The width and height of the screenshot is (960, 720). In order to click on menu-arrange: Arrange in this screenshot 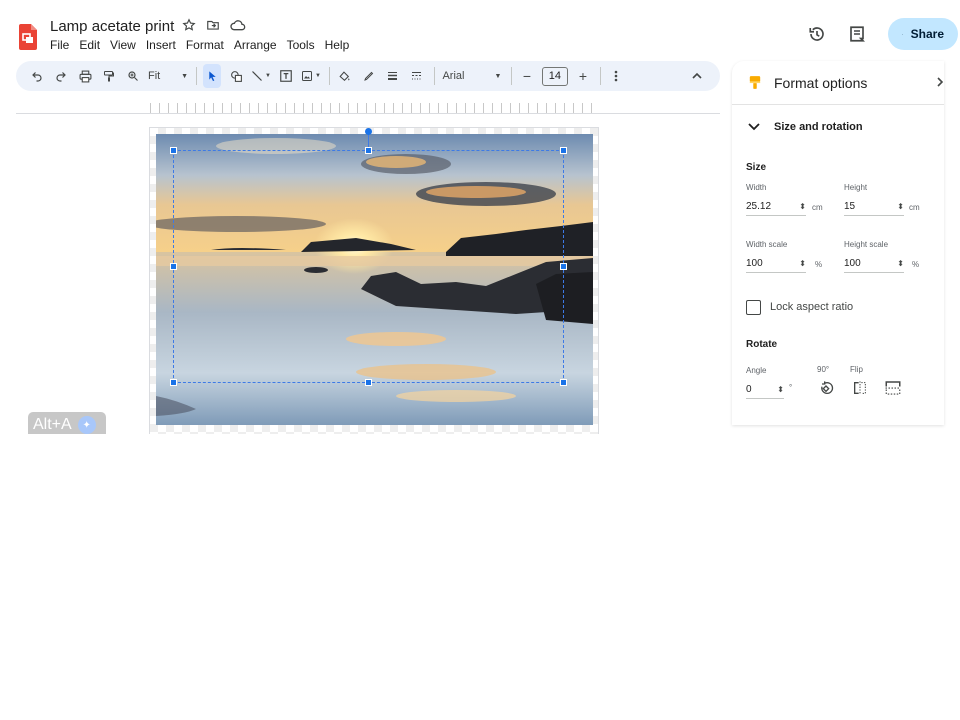, I will do `click(255, 45)`.